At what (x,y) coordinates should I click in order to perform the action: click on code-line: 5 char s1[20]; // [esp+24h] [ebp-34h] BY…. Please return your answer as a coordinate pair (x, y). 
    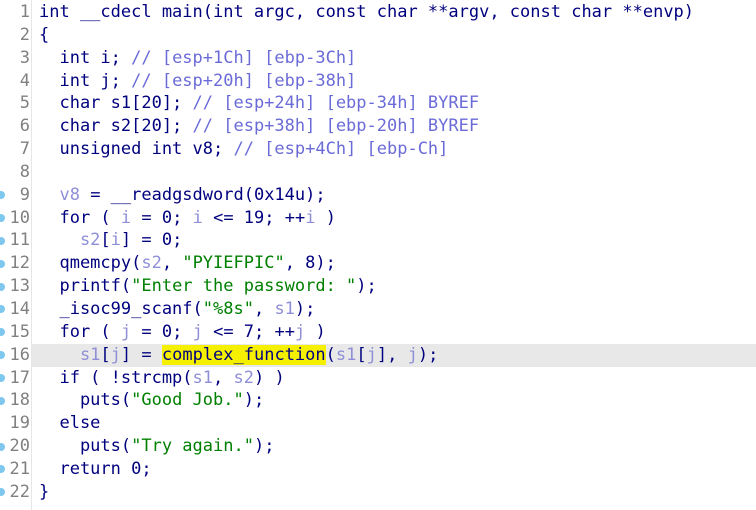
    Looking at the image, I should click on (378, 103).